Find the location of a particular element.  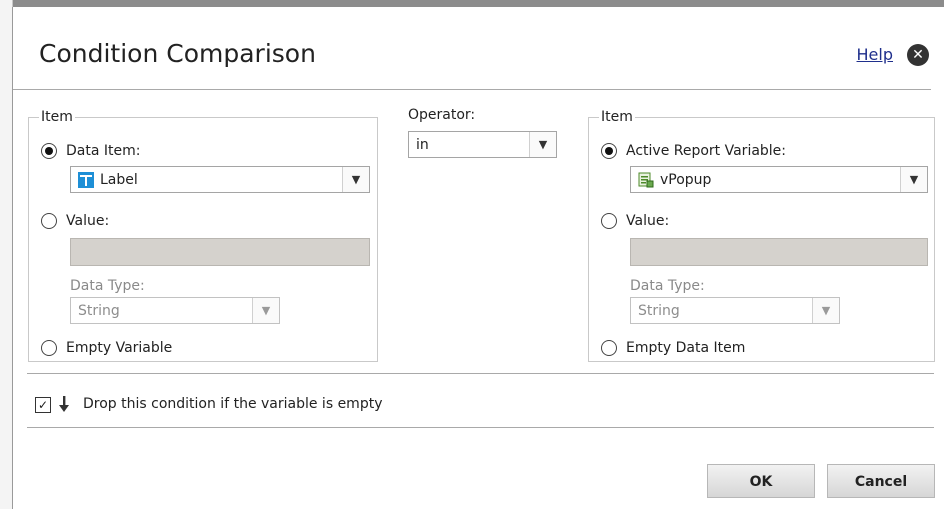

left-data-item-option: Data Item: is located at coordinates (90, 151).